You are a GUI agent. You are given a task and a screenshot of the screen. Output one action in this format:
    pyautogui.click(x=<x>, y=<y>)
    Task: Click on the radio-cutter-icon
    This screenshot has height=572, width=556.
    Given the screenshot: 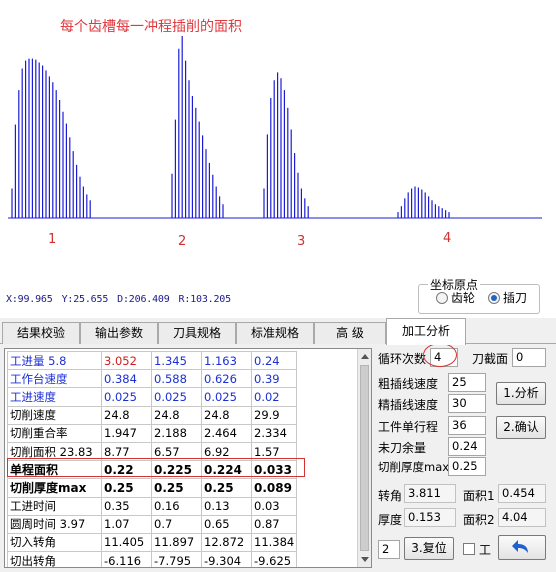 What is the action you would take?
    pyautogui.click(x=494, y=297)
    